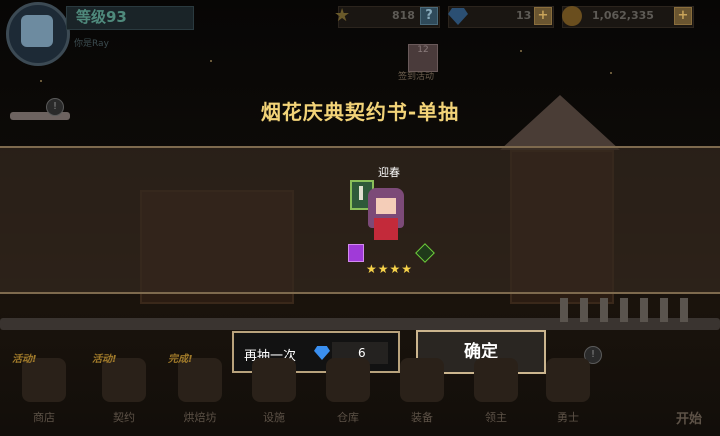 This screenshot has height=436, width=720. What do you see at coordinates (683, 16) in the screenshot?
I see `add-gold-button: +` at bounding box center [683, 16].